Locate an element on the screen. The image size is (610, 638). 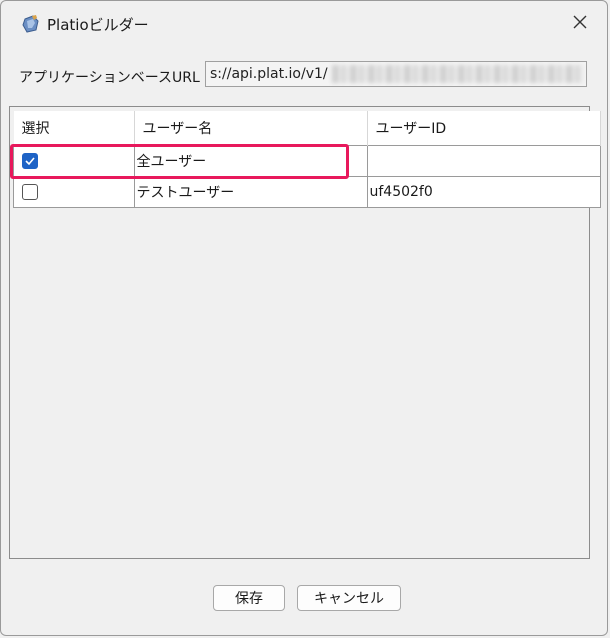
table-header-row: 選択 ユーザー名 ユーザーID is located at coordinates (307, 128).